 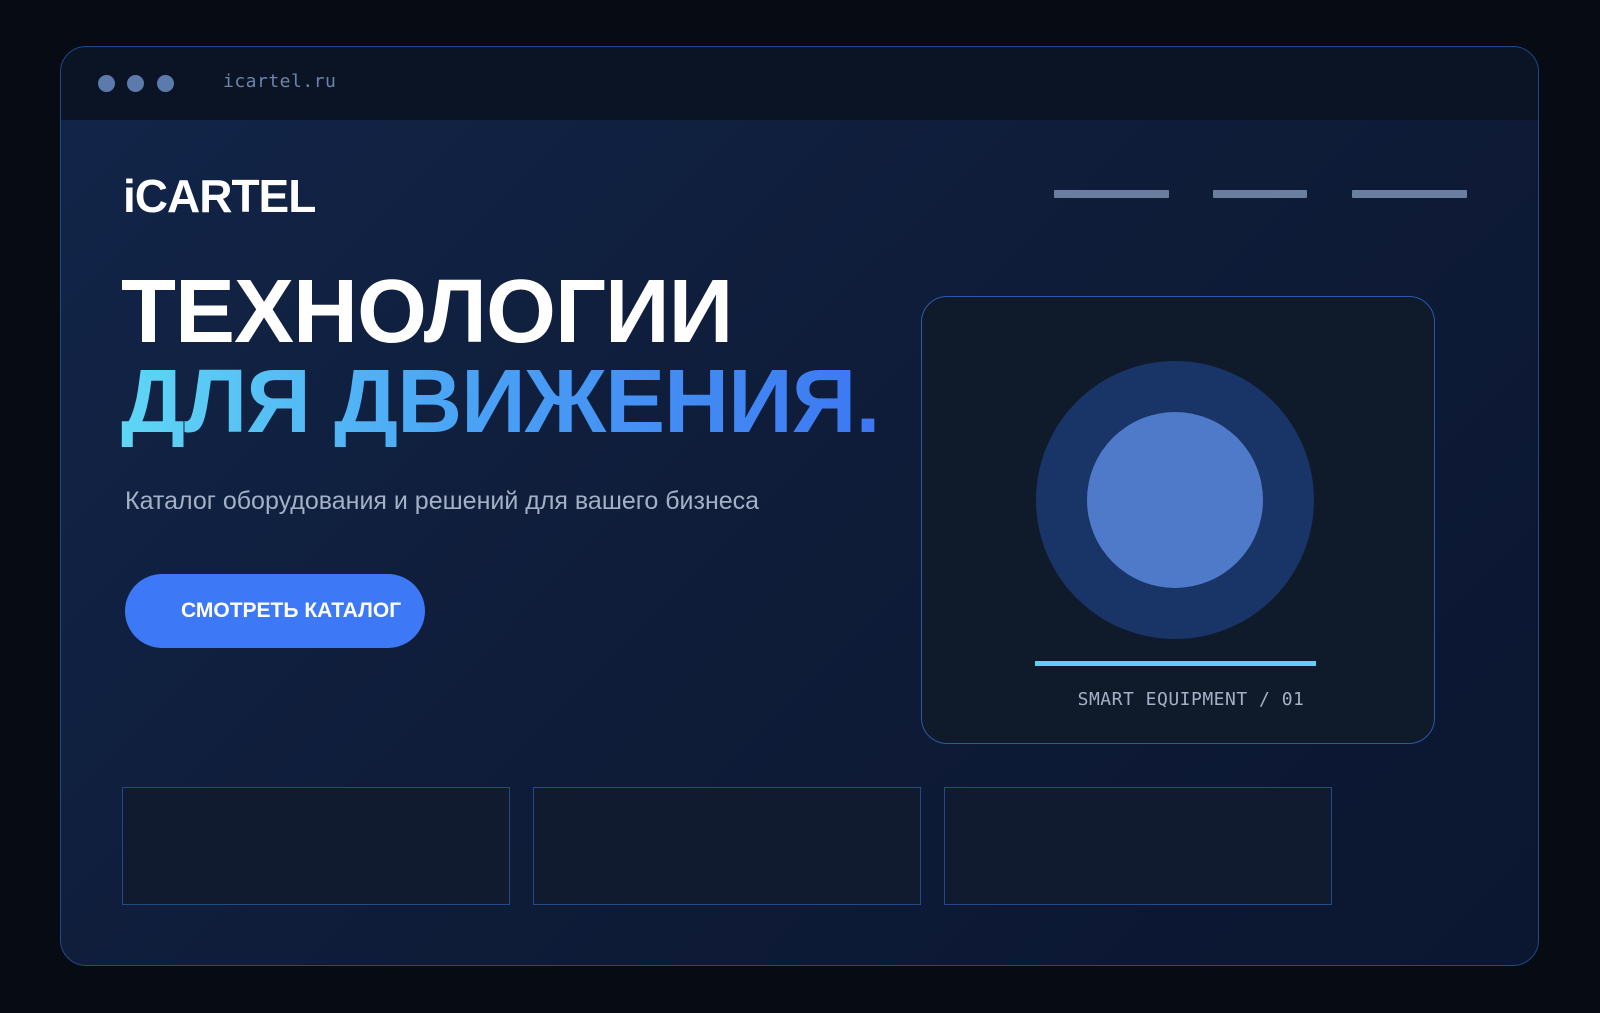 I want to click on view-catalog-button: СМОТРЕТЬ КАТАЛОГ, so click(x=275, y=611).